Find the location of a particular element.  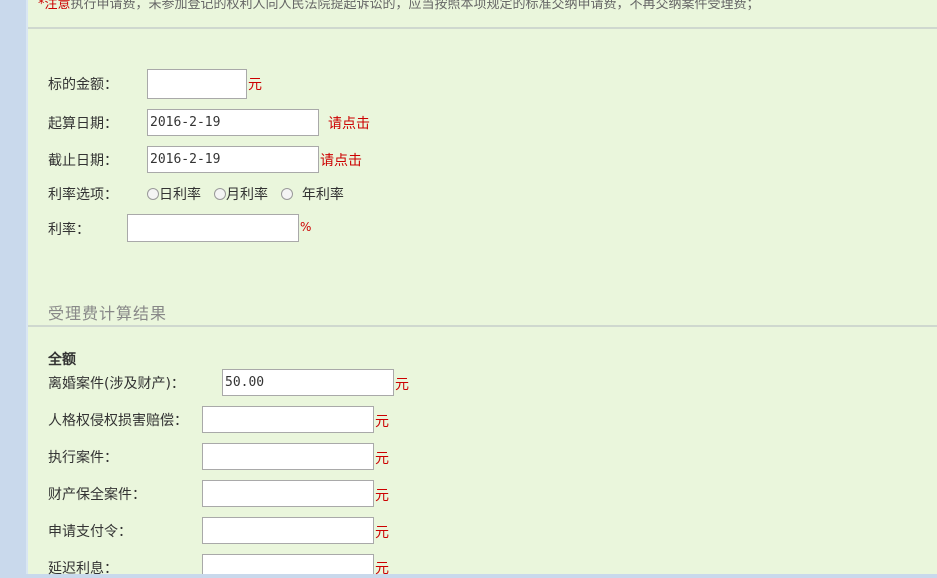

result-label-payment-order: 申请支付令： is located at coordinates (90, 532).